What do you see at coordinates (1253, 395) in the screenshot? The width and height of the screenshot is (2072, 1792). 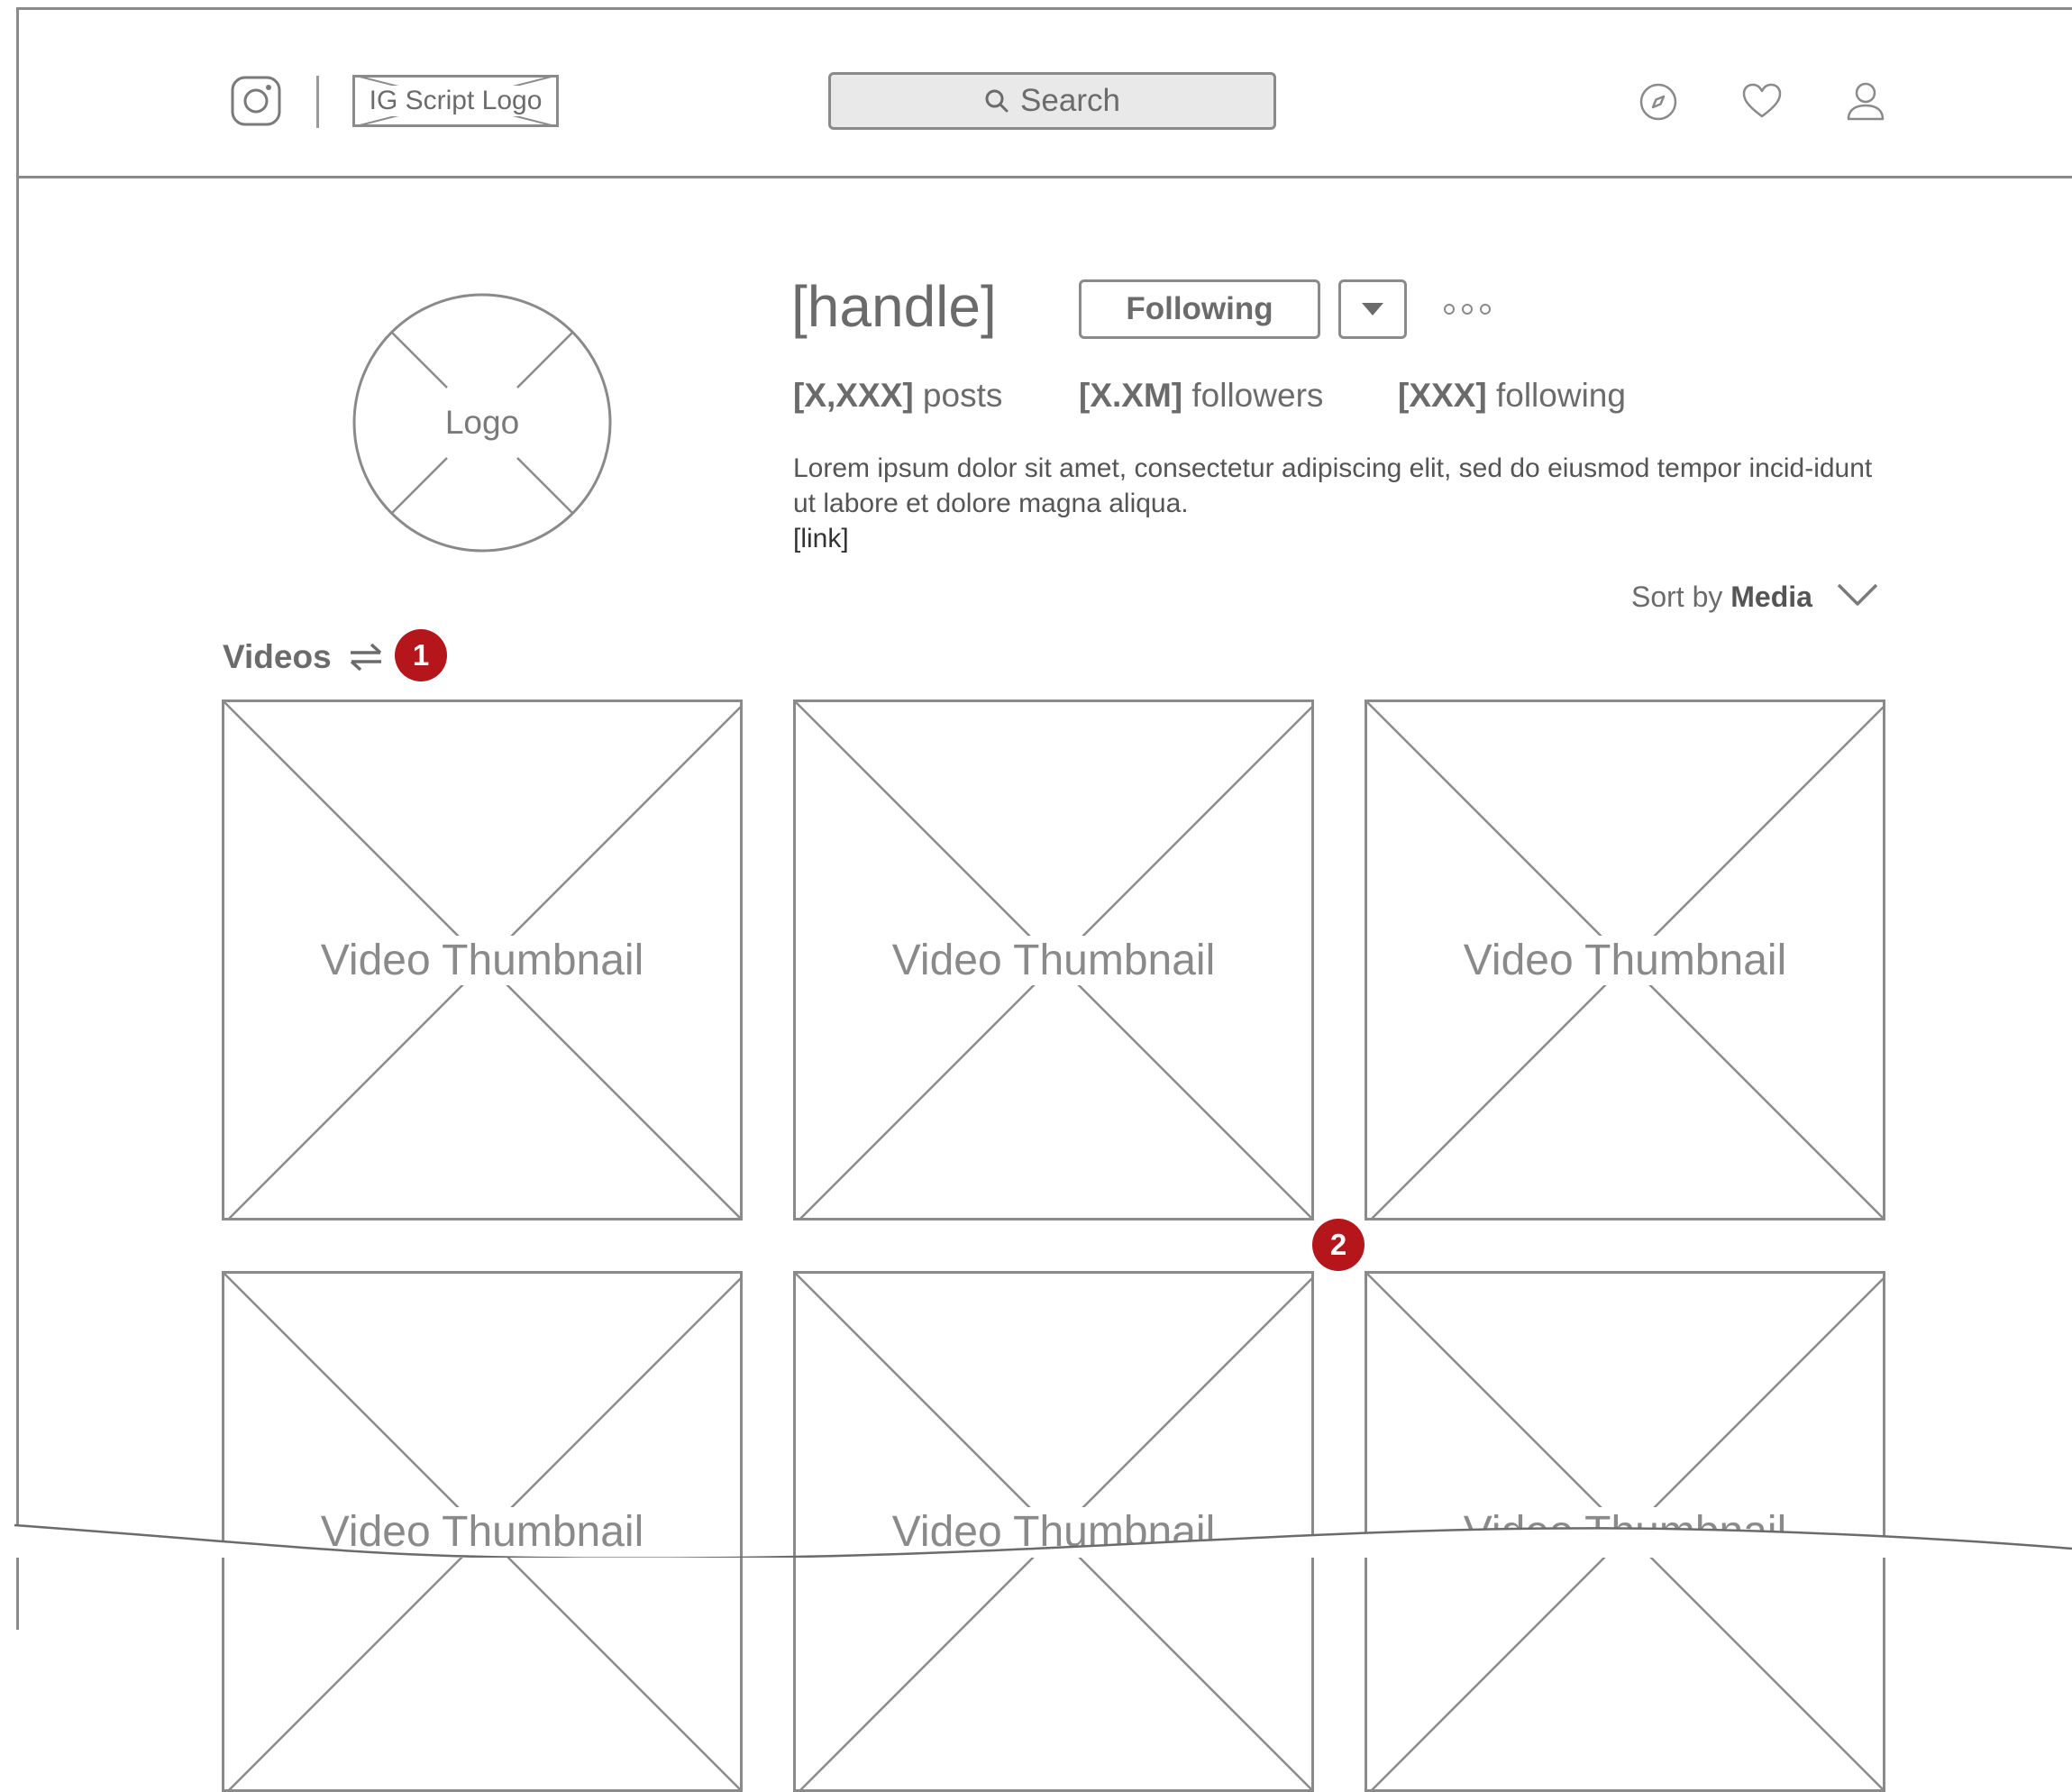 I see `followers-label: followers` at bounding box center [1253, 395].